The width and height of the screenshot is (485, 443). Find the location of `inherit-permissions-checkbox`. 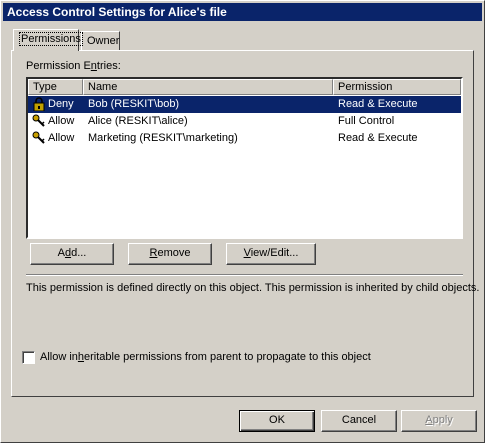

inherit-permissions-checkbox is located at coordinates (28, 357).